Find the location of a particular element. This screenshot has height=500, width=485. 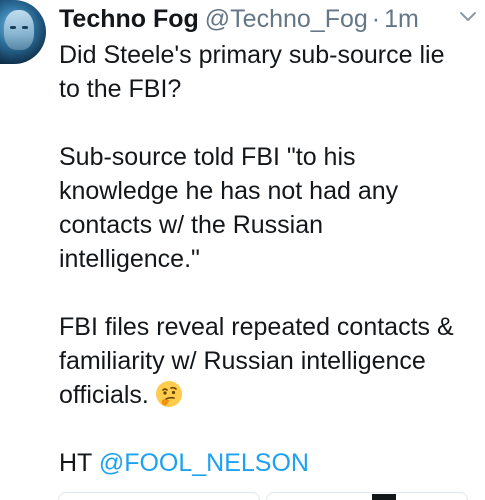

timestamp: 1m is located at coordinates (401, 19).